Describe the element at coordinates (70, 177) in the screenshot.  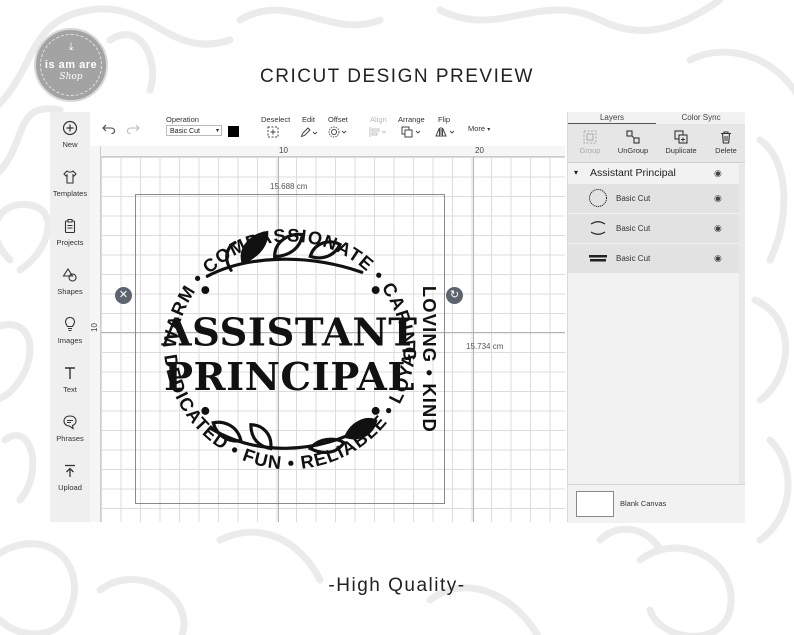
I see `shirt-icon` at that location.